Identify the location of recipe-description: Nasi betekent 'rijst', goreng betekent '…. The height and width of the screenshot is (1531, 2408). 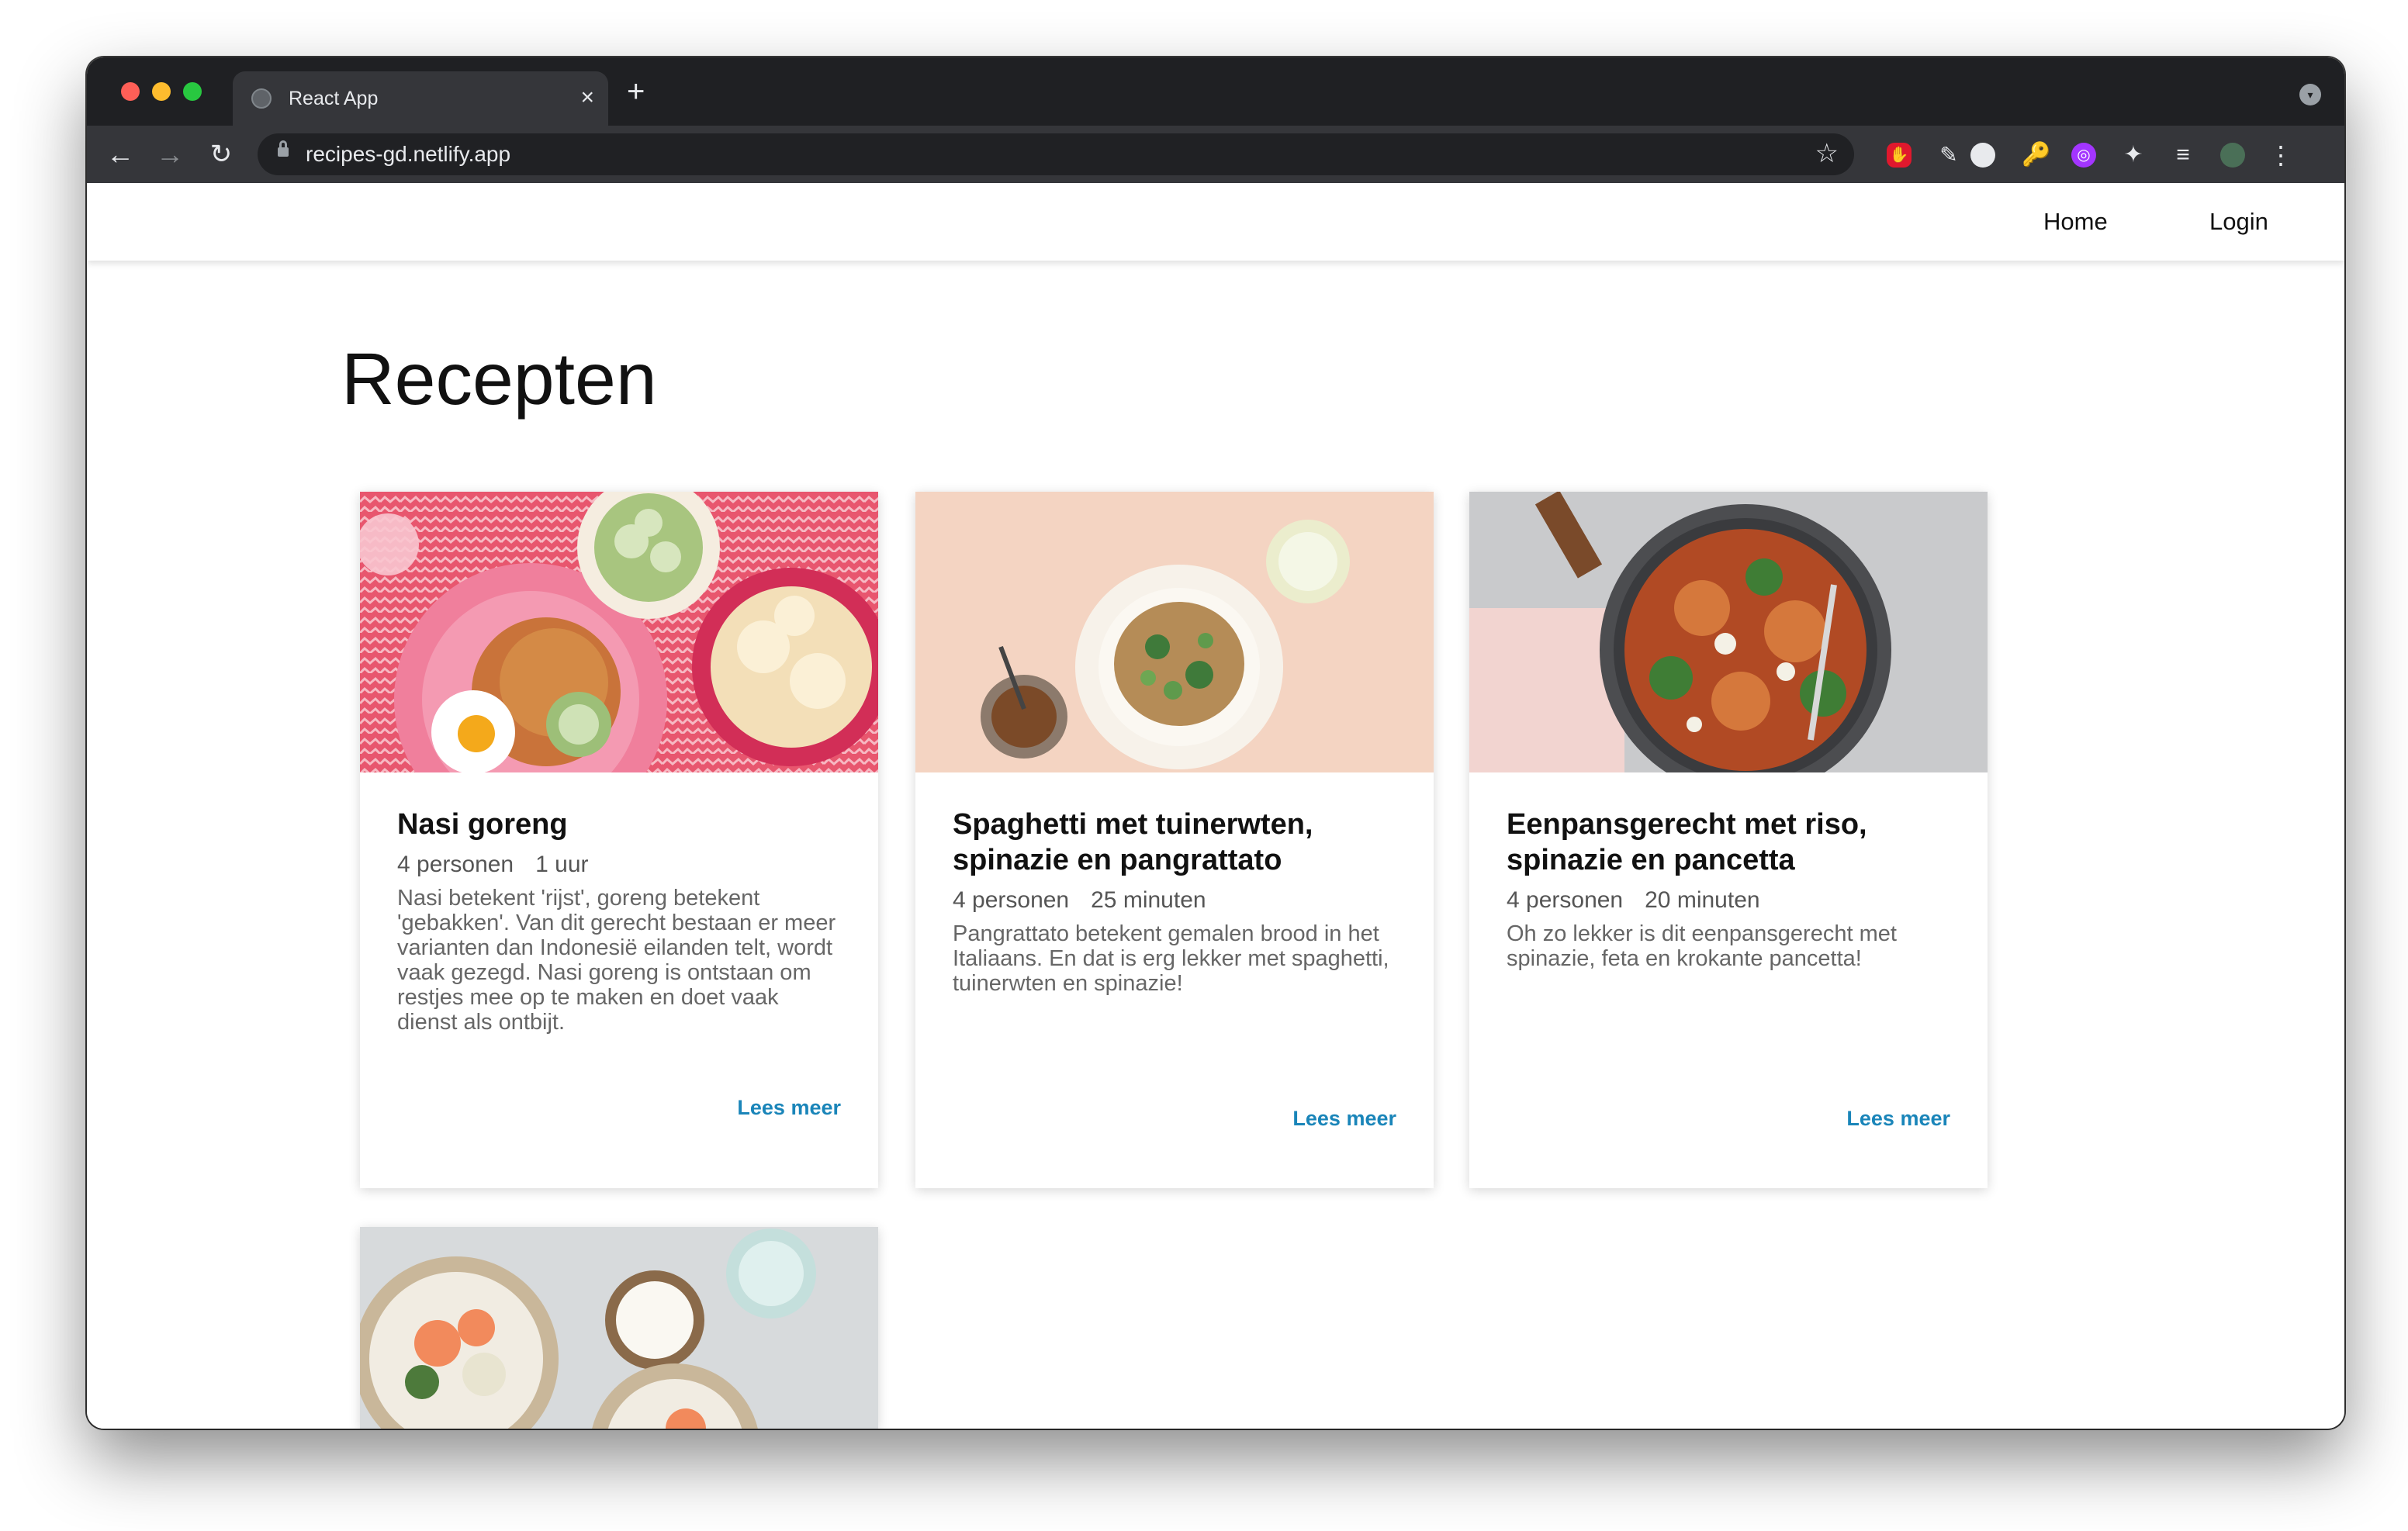
(616, 960).